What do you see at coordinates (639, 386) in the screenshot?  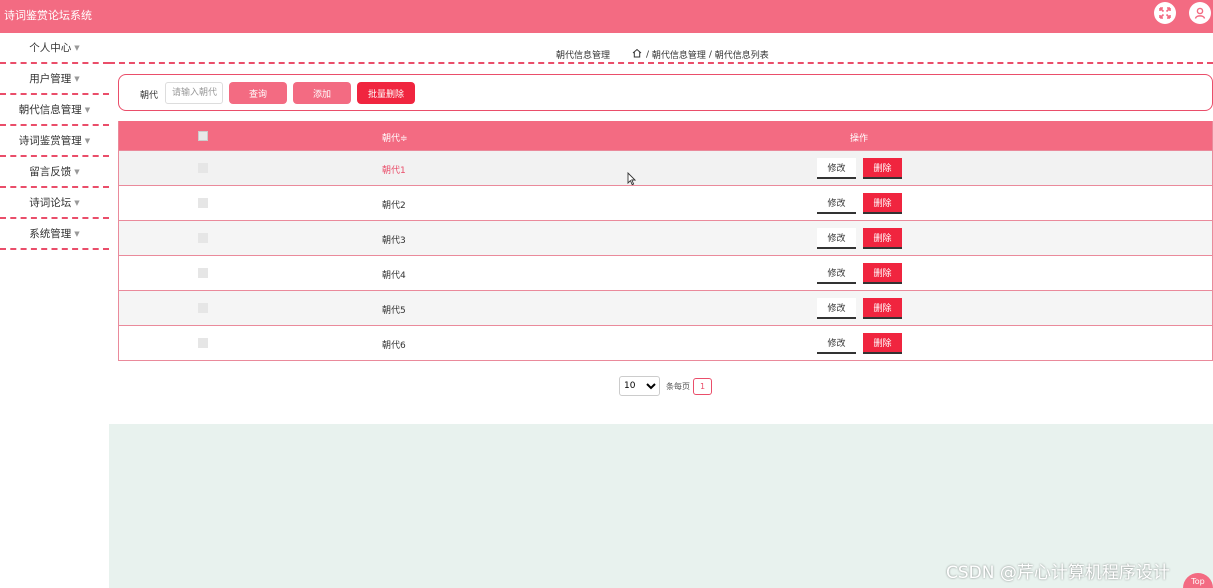 I see `page-size-select: 10` at bounding box center [639, 386].